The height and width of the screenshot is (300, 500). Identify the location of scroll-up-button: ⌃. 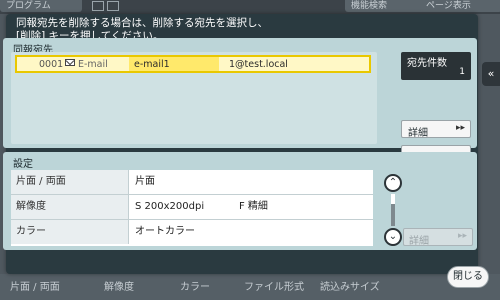
(393, 183).